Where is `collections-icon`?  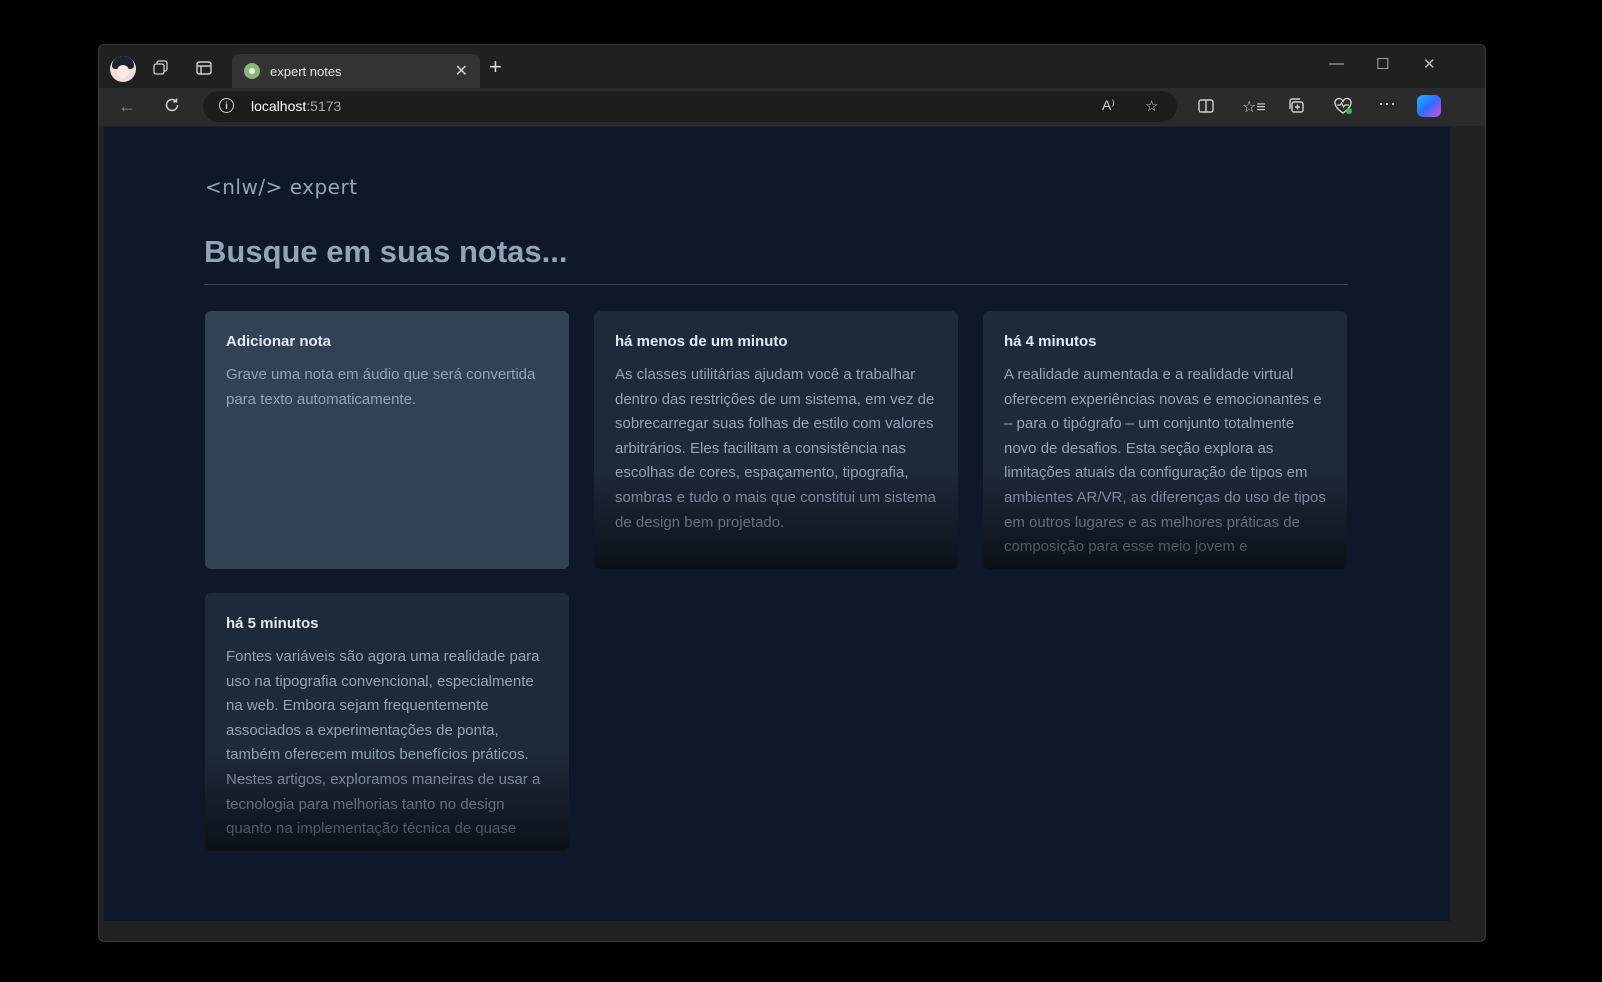
collections-icon is located at coordinates (1297, 108).